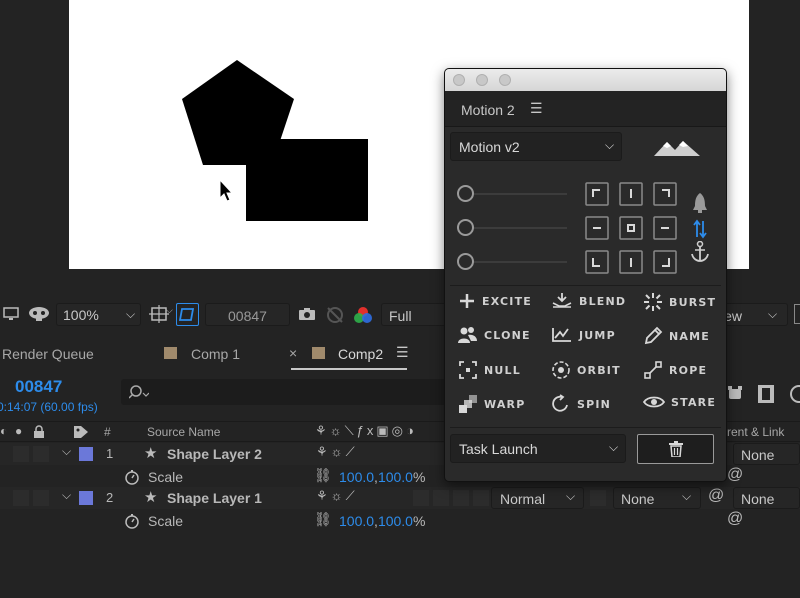 This screenshot has height=598, width=800. What do you see at coordinates (492, 404) in the screenshot?
I see `warp-button: WARP` at bounding box center [492, 404].